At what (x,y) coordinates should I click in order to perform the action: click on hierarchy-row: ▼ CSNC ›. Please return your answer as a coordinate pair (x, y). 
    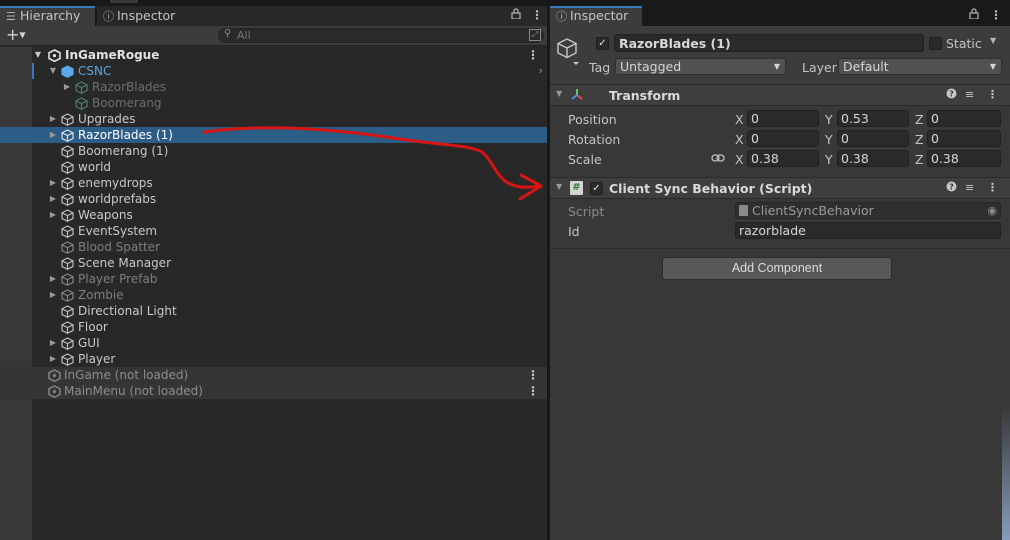
    Looking at the image, I should click on (273, 71).